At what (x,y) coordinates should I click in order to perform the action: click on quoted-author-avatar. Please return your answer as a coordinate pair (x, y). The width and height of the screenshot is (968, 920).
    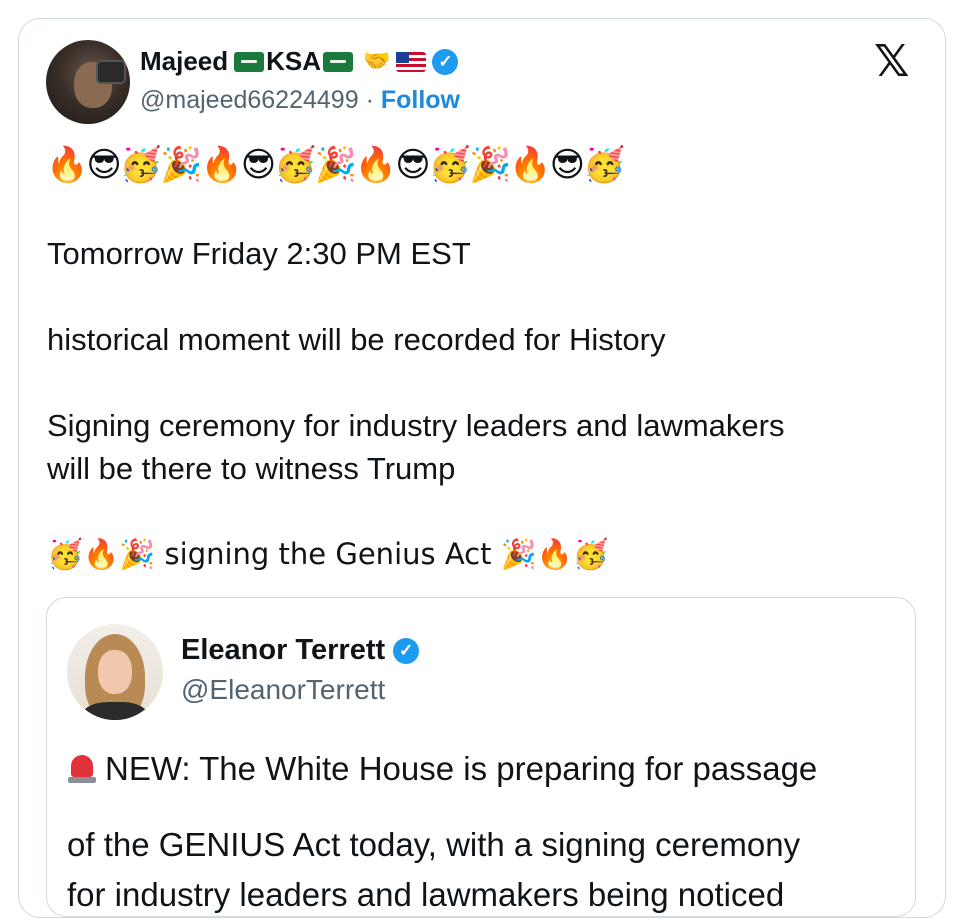
    Looking at the image, I should click on (115, 672).